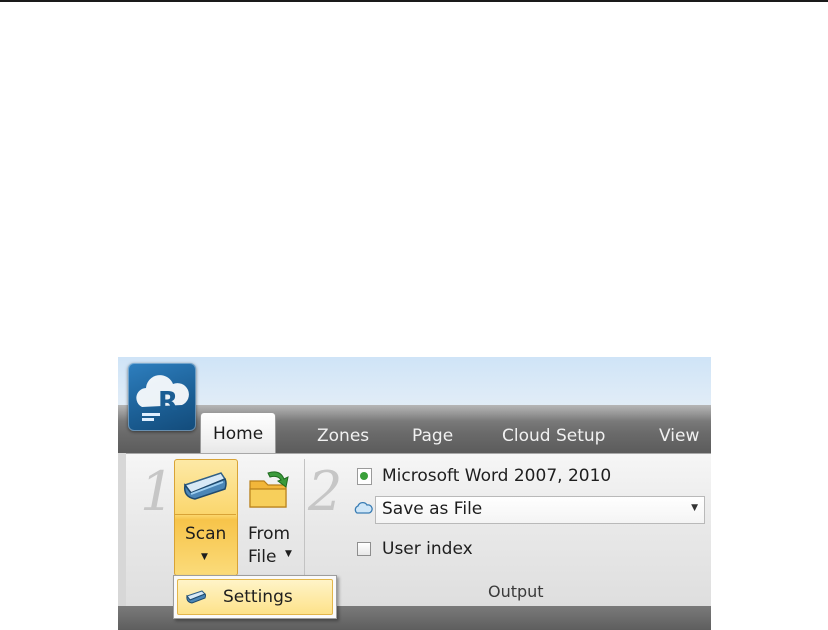 This screenshot has width=828, height=630. What do you see at coordinates (325, 491) in the screenshot?
I see `step-number-output: 2` at bounding box center [325, 491].